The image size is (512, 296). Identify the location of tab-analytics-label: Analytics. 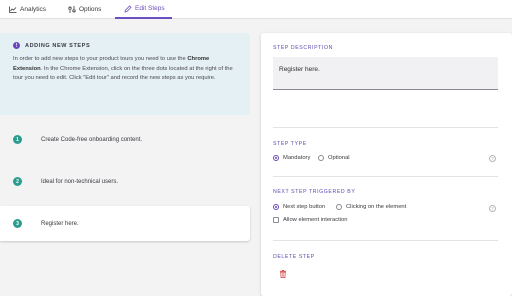
(33, 9).